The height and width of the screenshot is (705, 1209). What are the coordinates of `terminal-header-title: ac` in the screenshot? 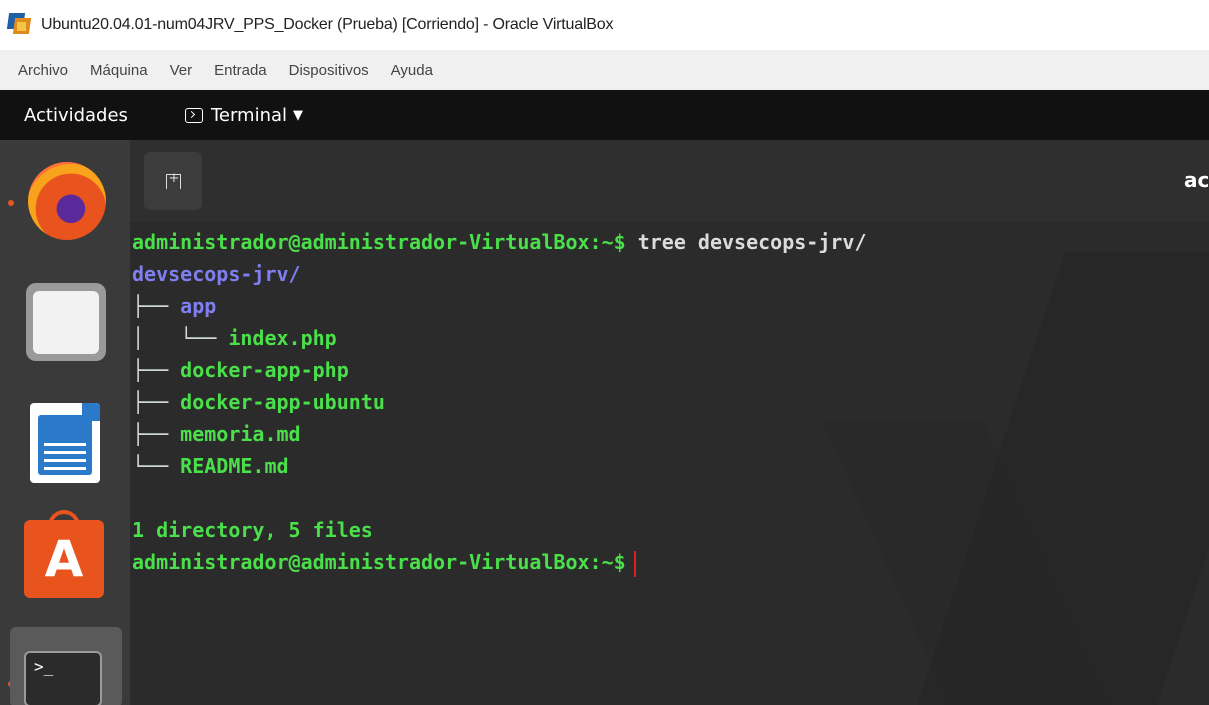 It's located at (1196, 180).